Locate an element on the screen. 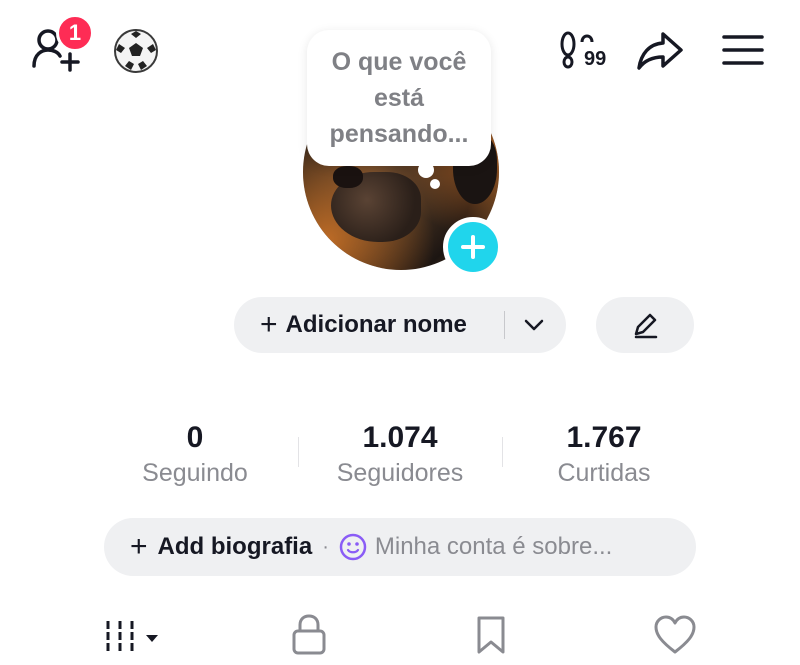 Image resolution: width=800 pixels, height=665 pixels. chevron-down-icon is located at coordinates (534, 325).